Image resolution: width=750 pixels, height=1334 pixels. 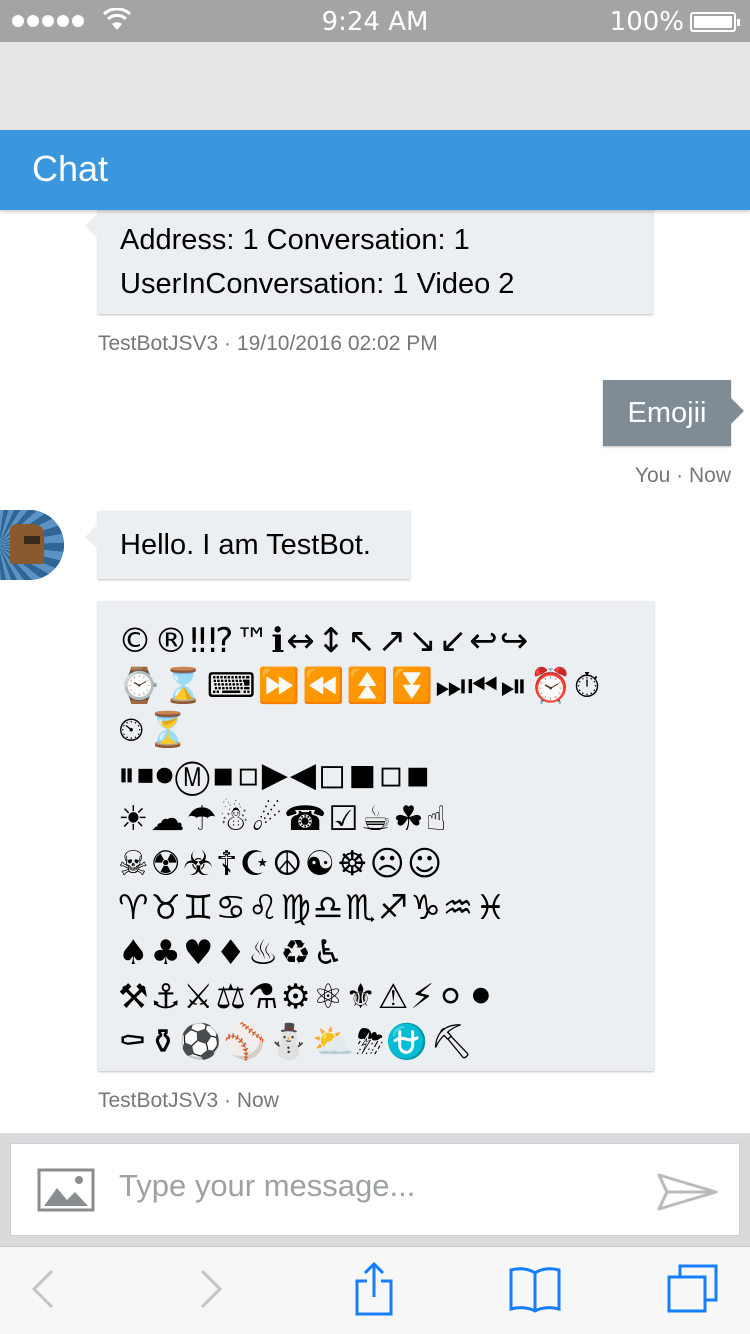 What do you see at coordinates (317, 284) in the screenshot?
I see `message-line: UserInConversation: 1 Video 2` at bounding box center [317, 284].